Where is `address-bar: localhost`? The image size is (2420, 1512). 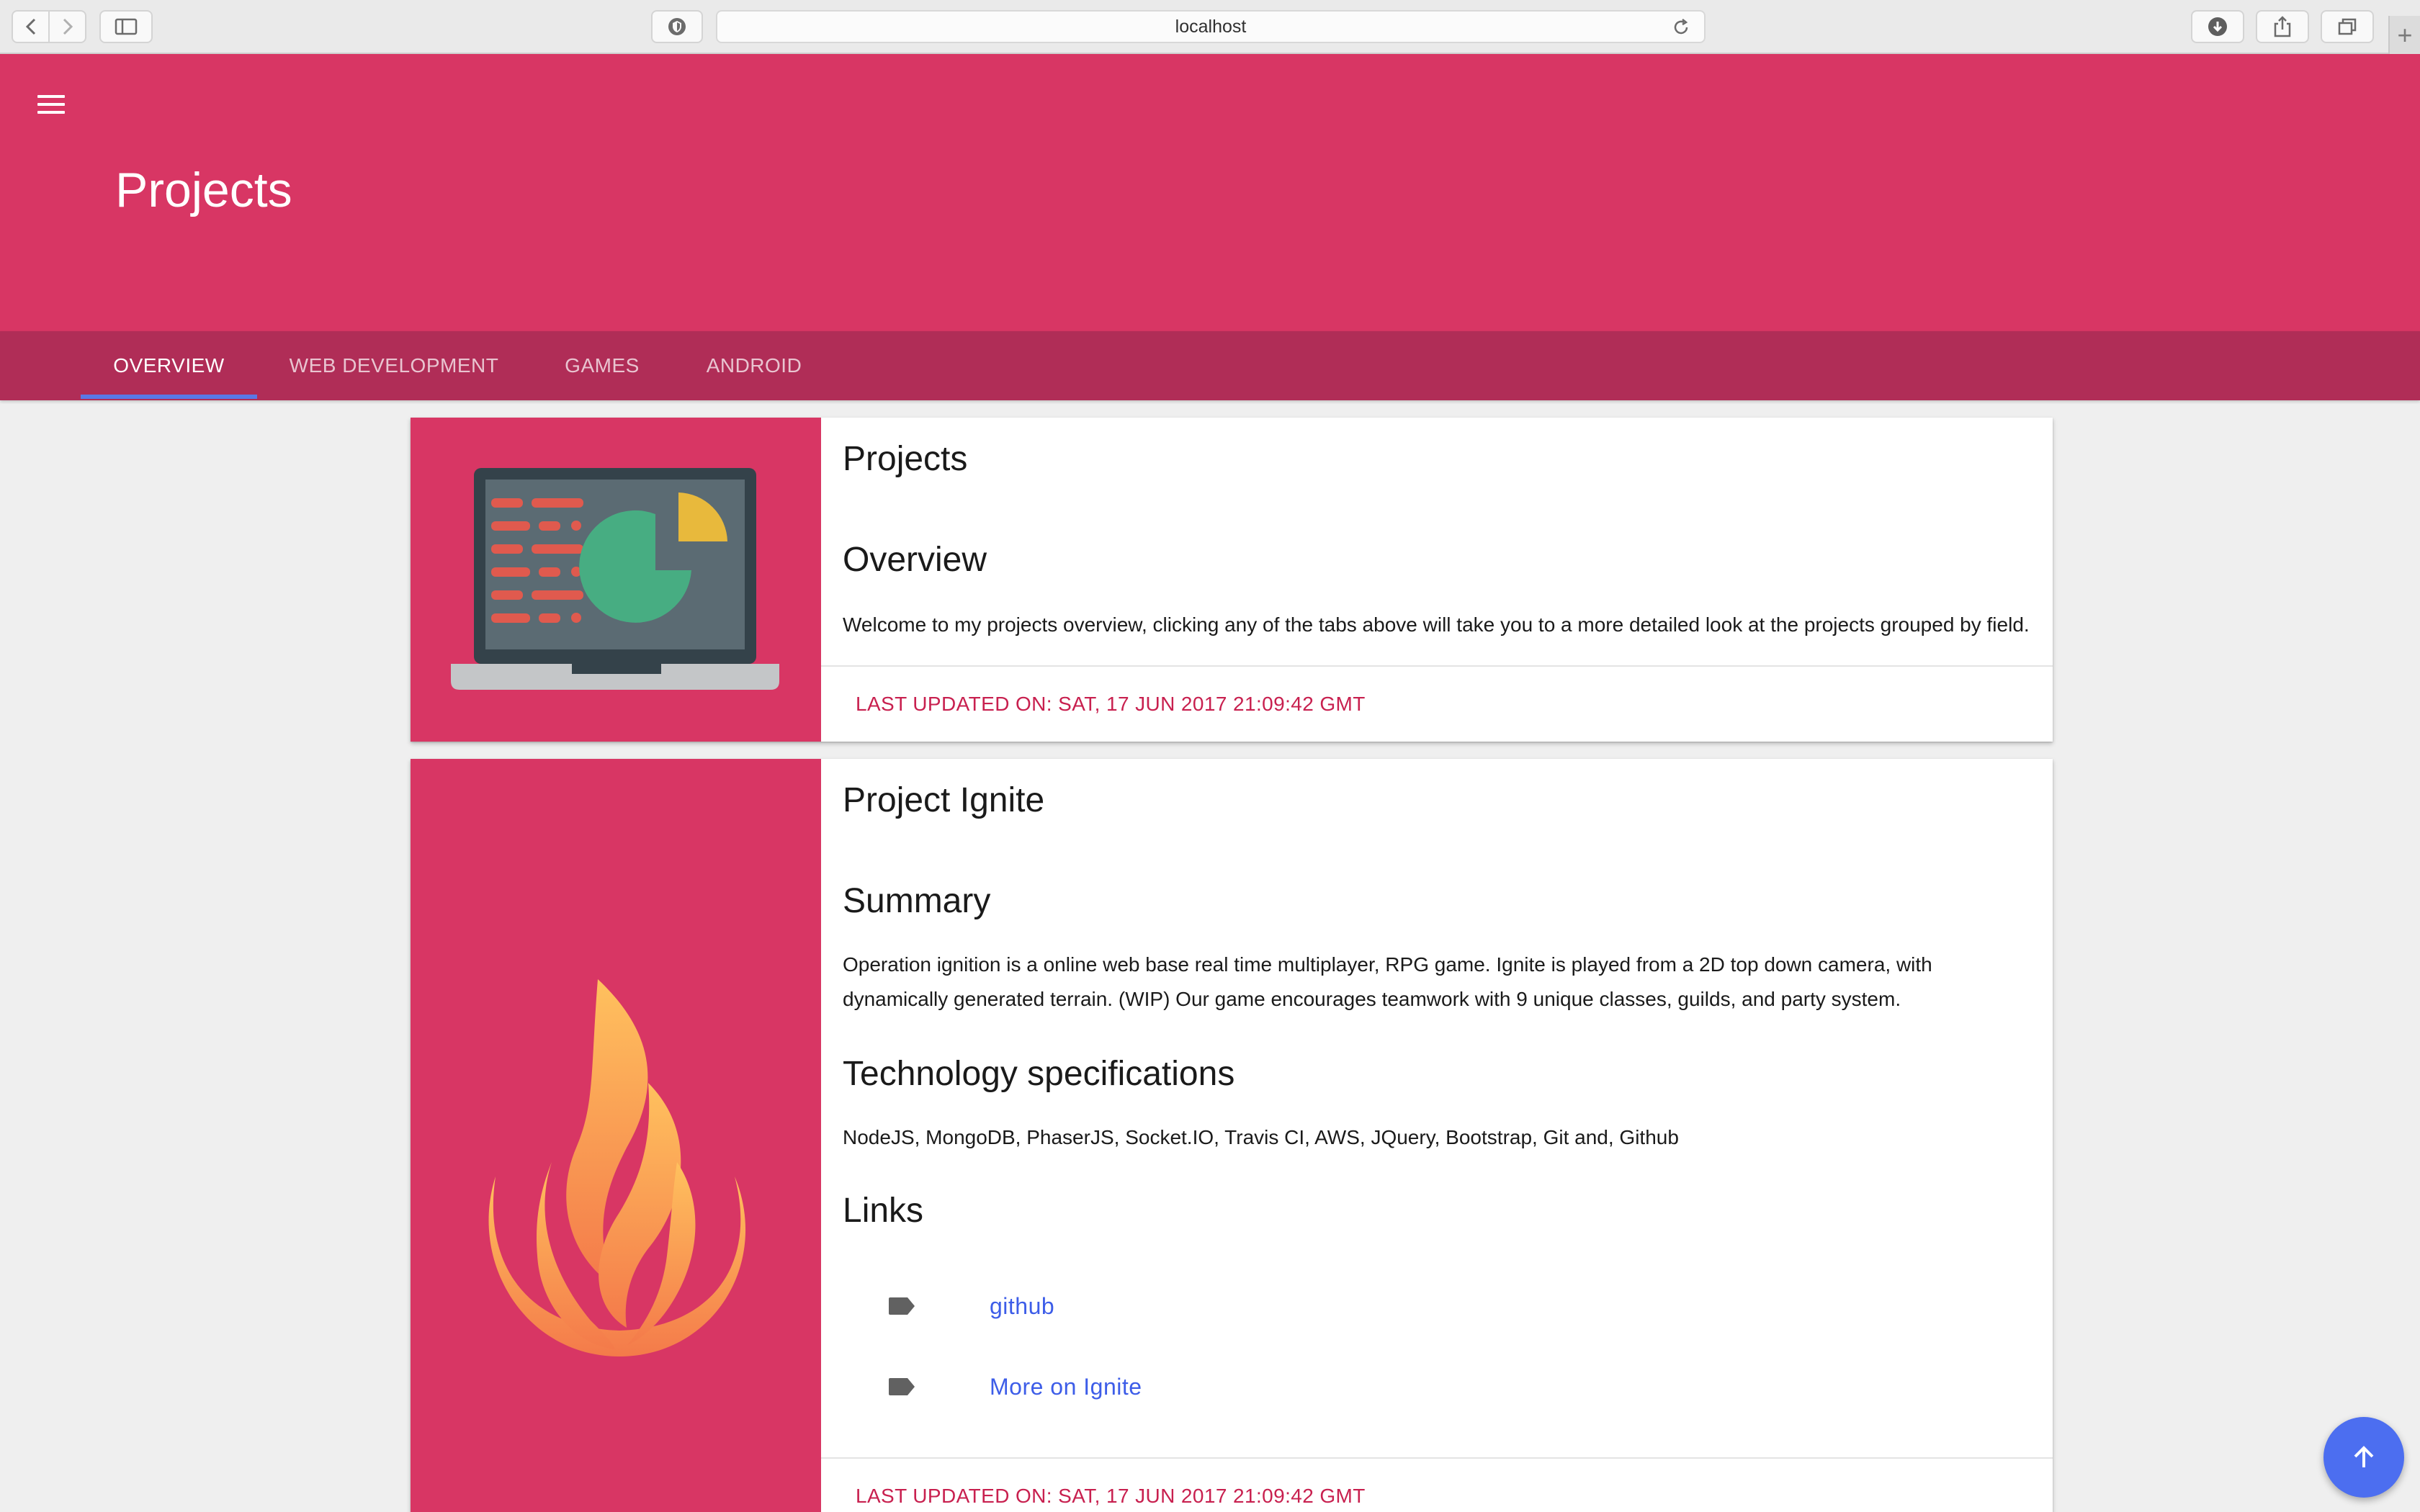
address-bar: localhost is located at coordinates (1211, 26).